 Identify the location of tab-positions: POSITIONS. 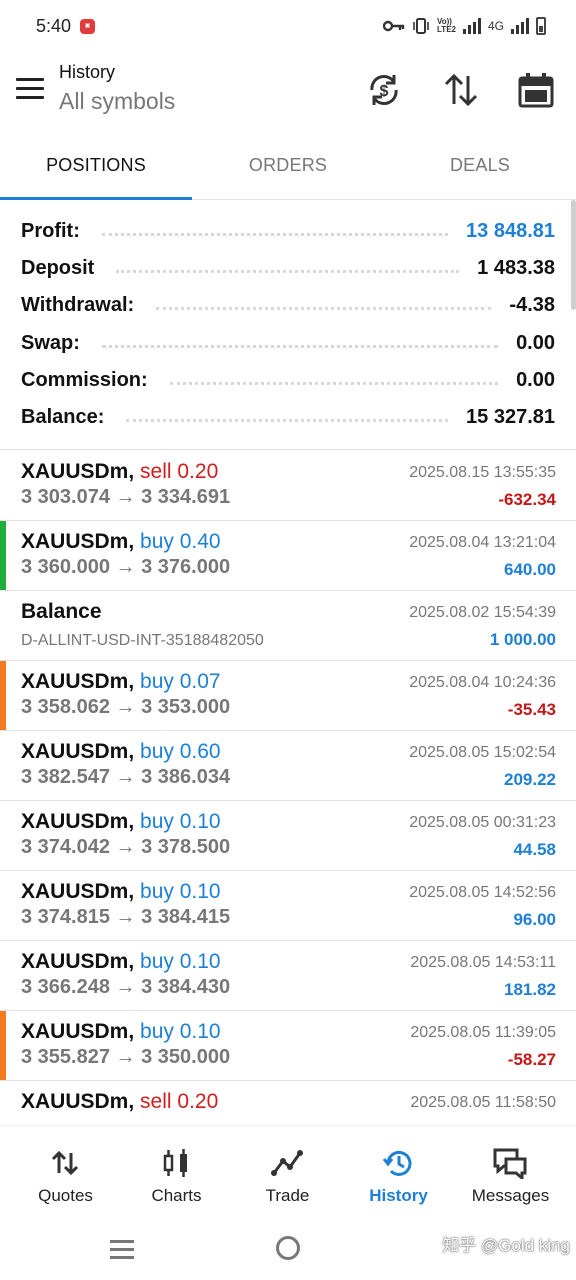
(96, 166).